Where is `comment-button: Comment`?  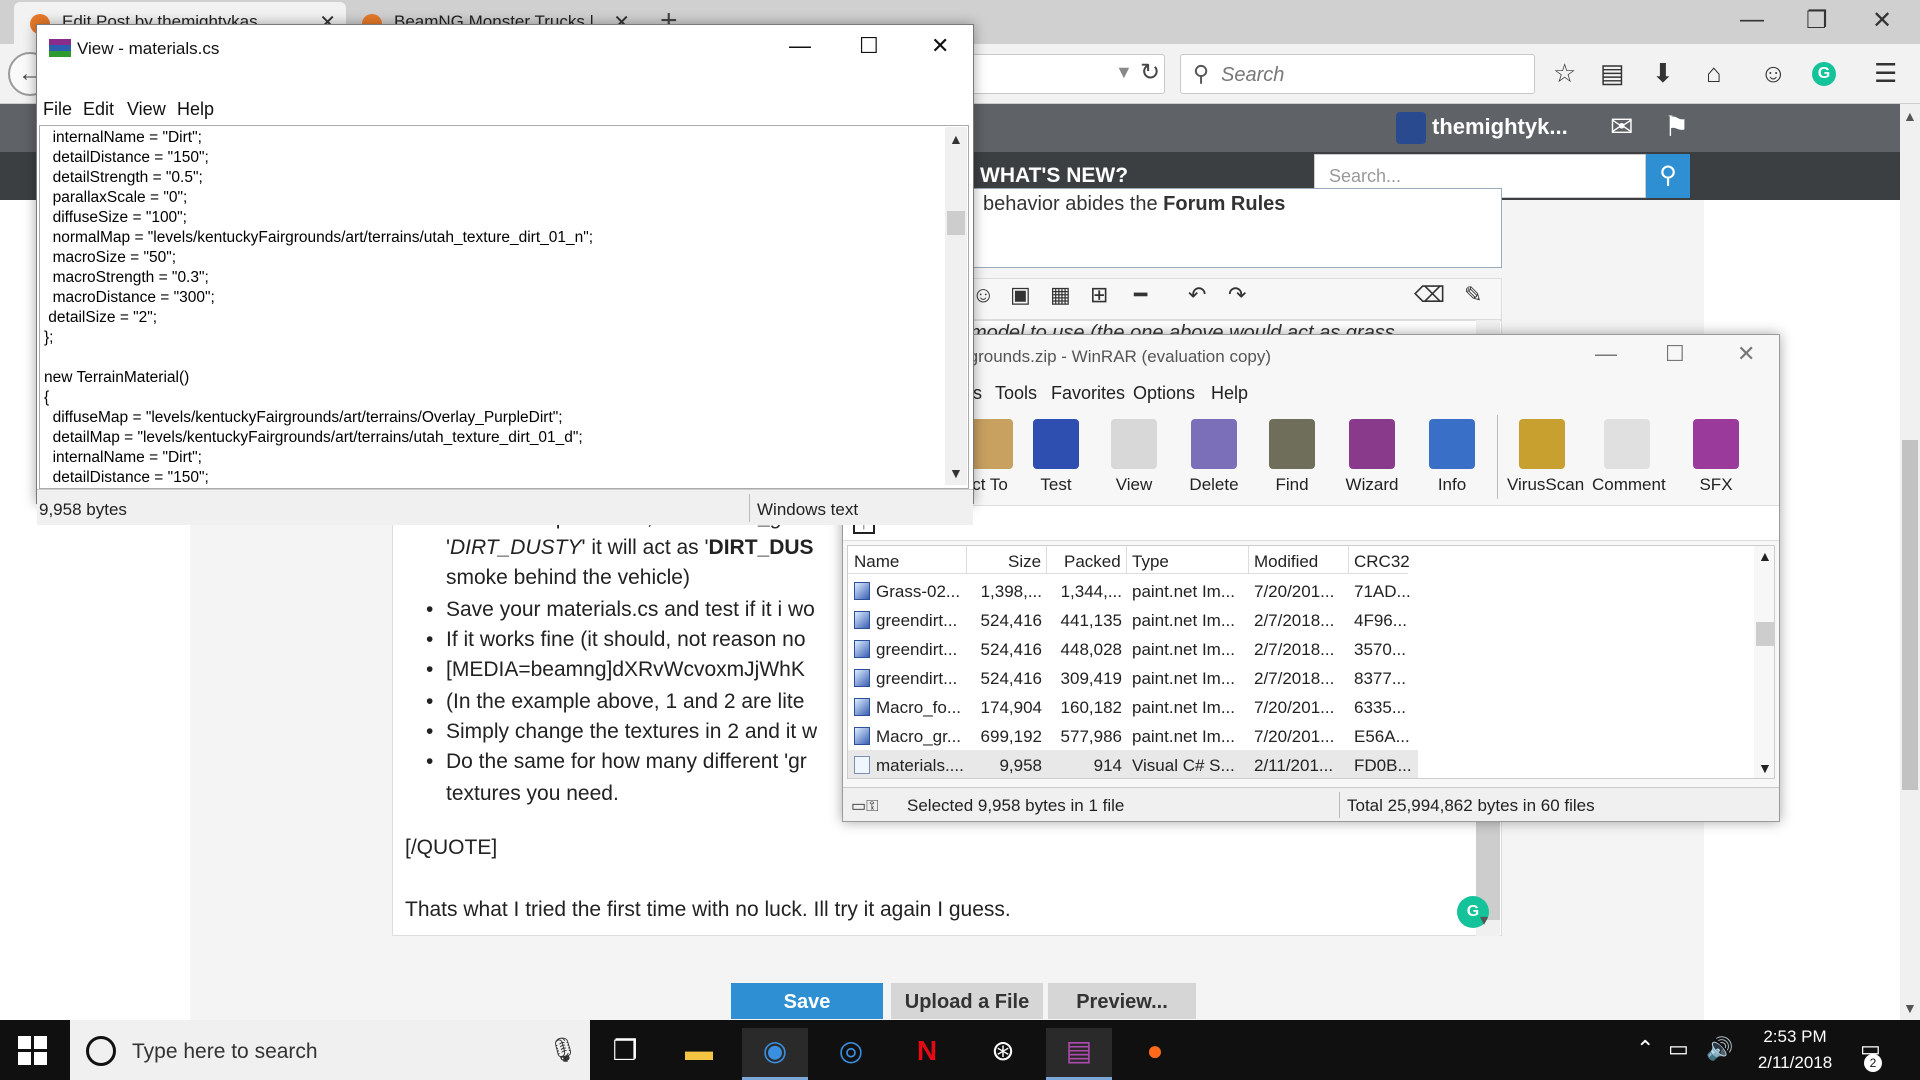
comment-button: Comment is located at coordinates (1629, 457).